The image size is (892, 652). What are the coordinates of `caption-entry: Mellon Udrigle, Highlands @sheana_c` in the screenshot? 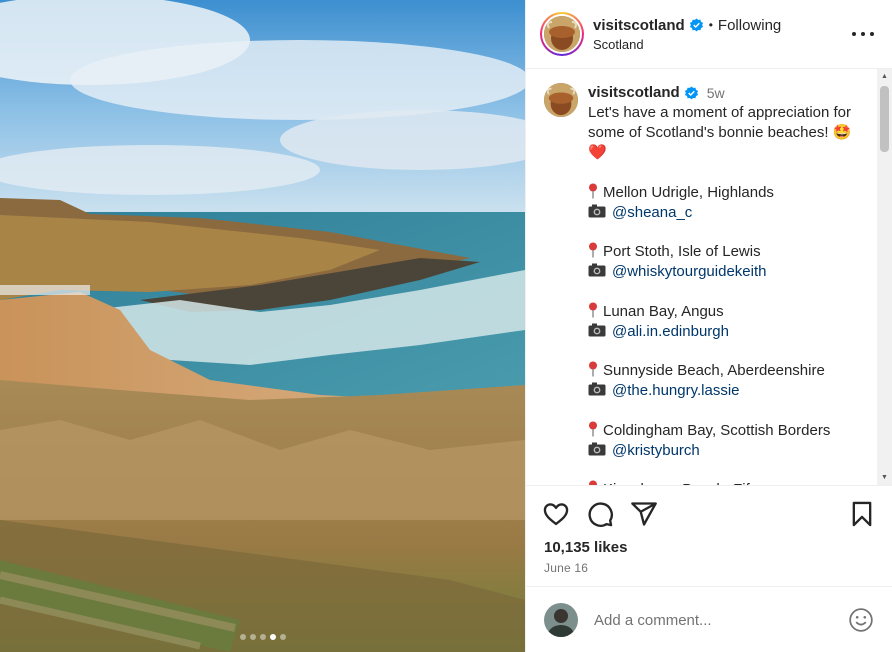 It's located at (725, 203).